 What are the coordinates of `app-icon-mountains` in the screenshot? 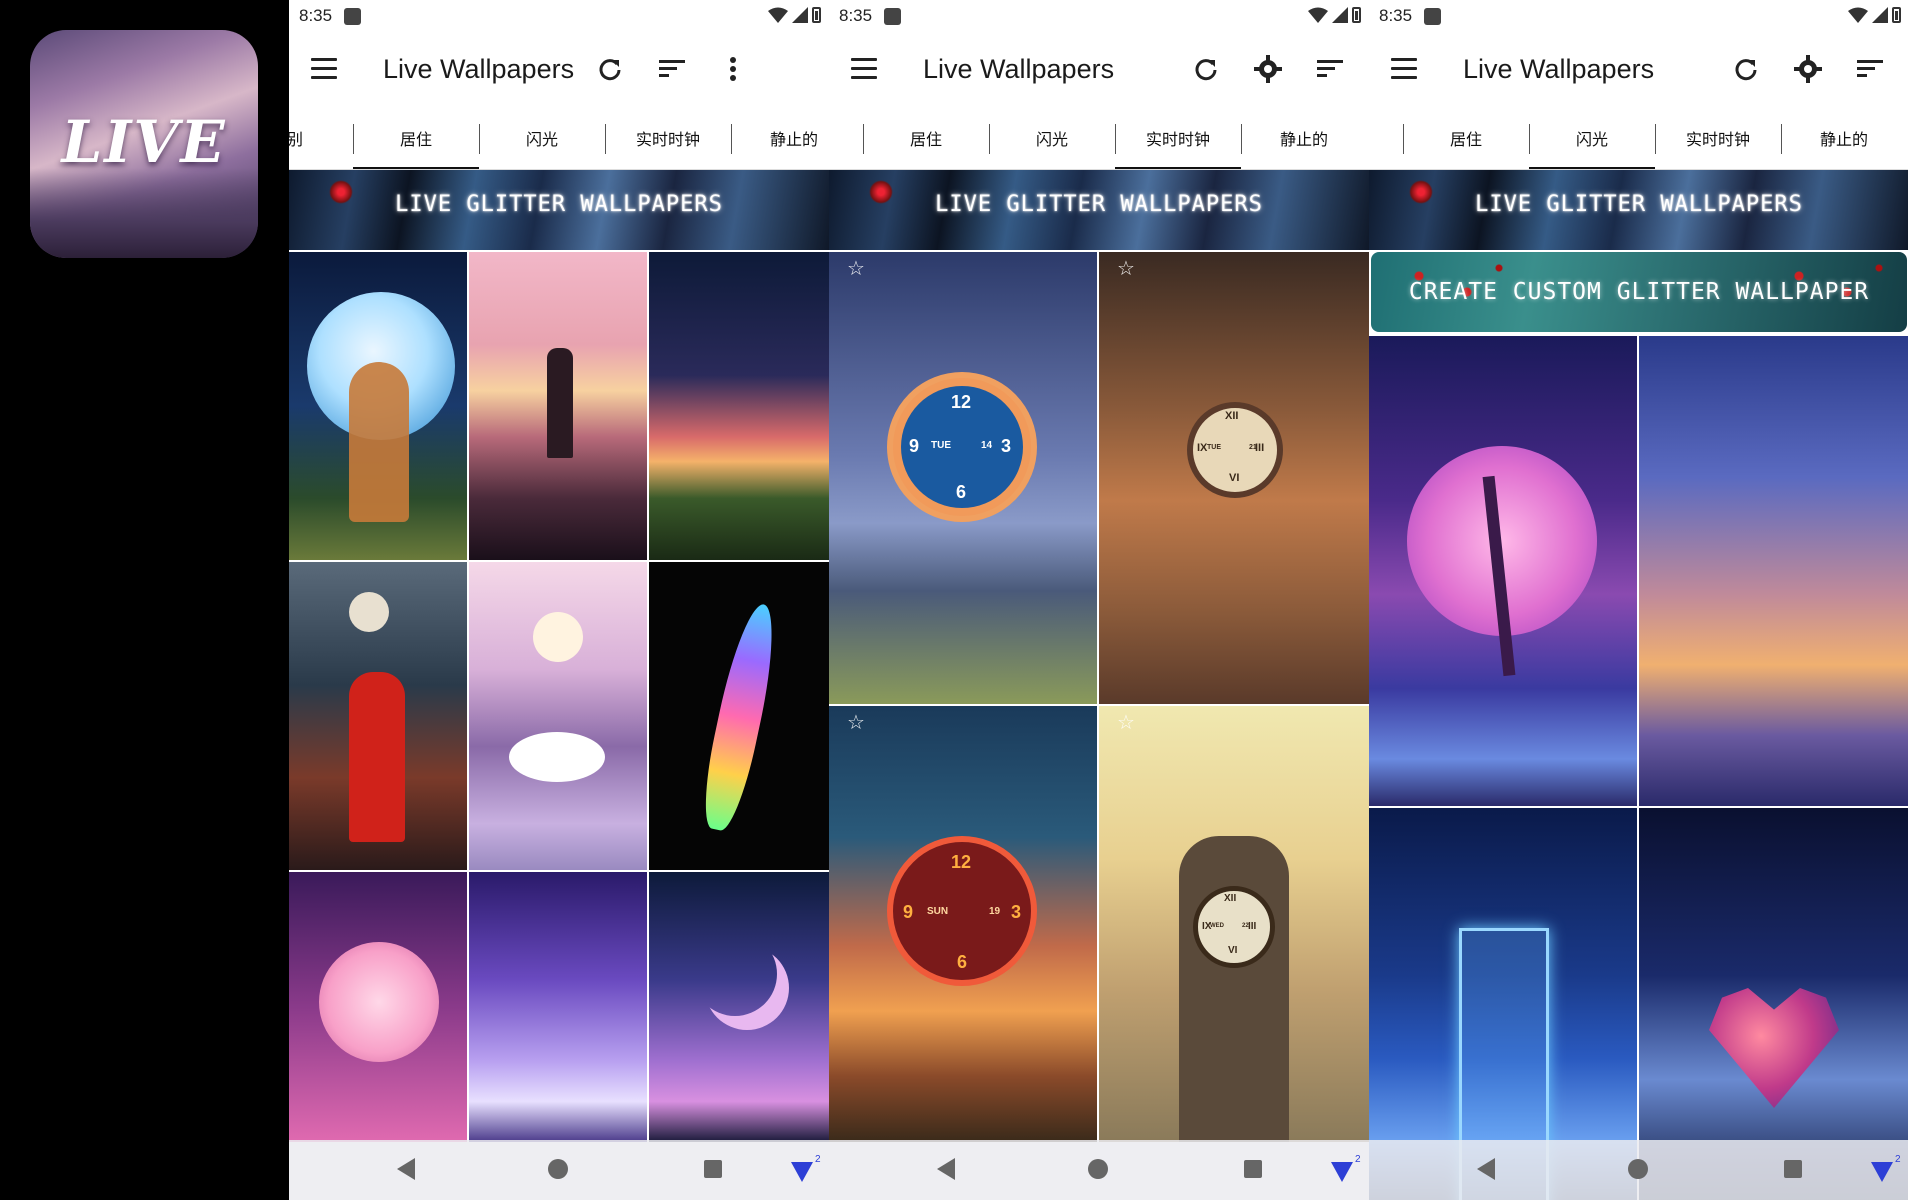 It's located at (144, 213).